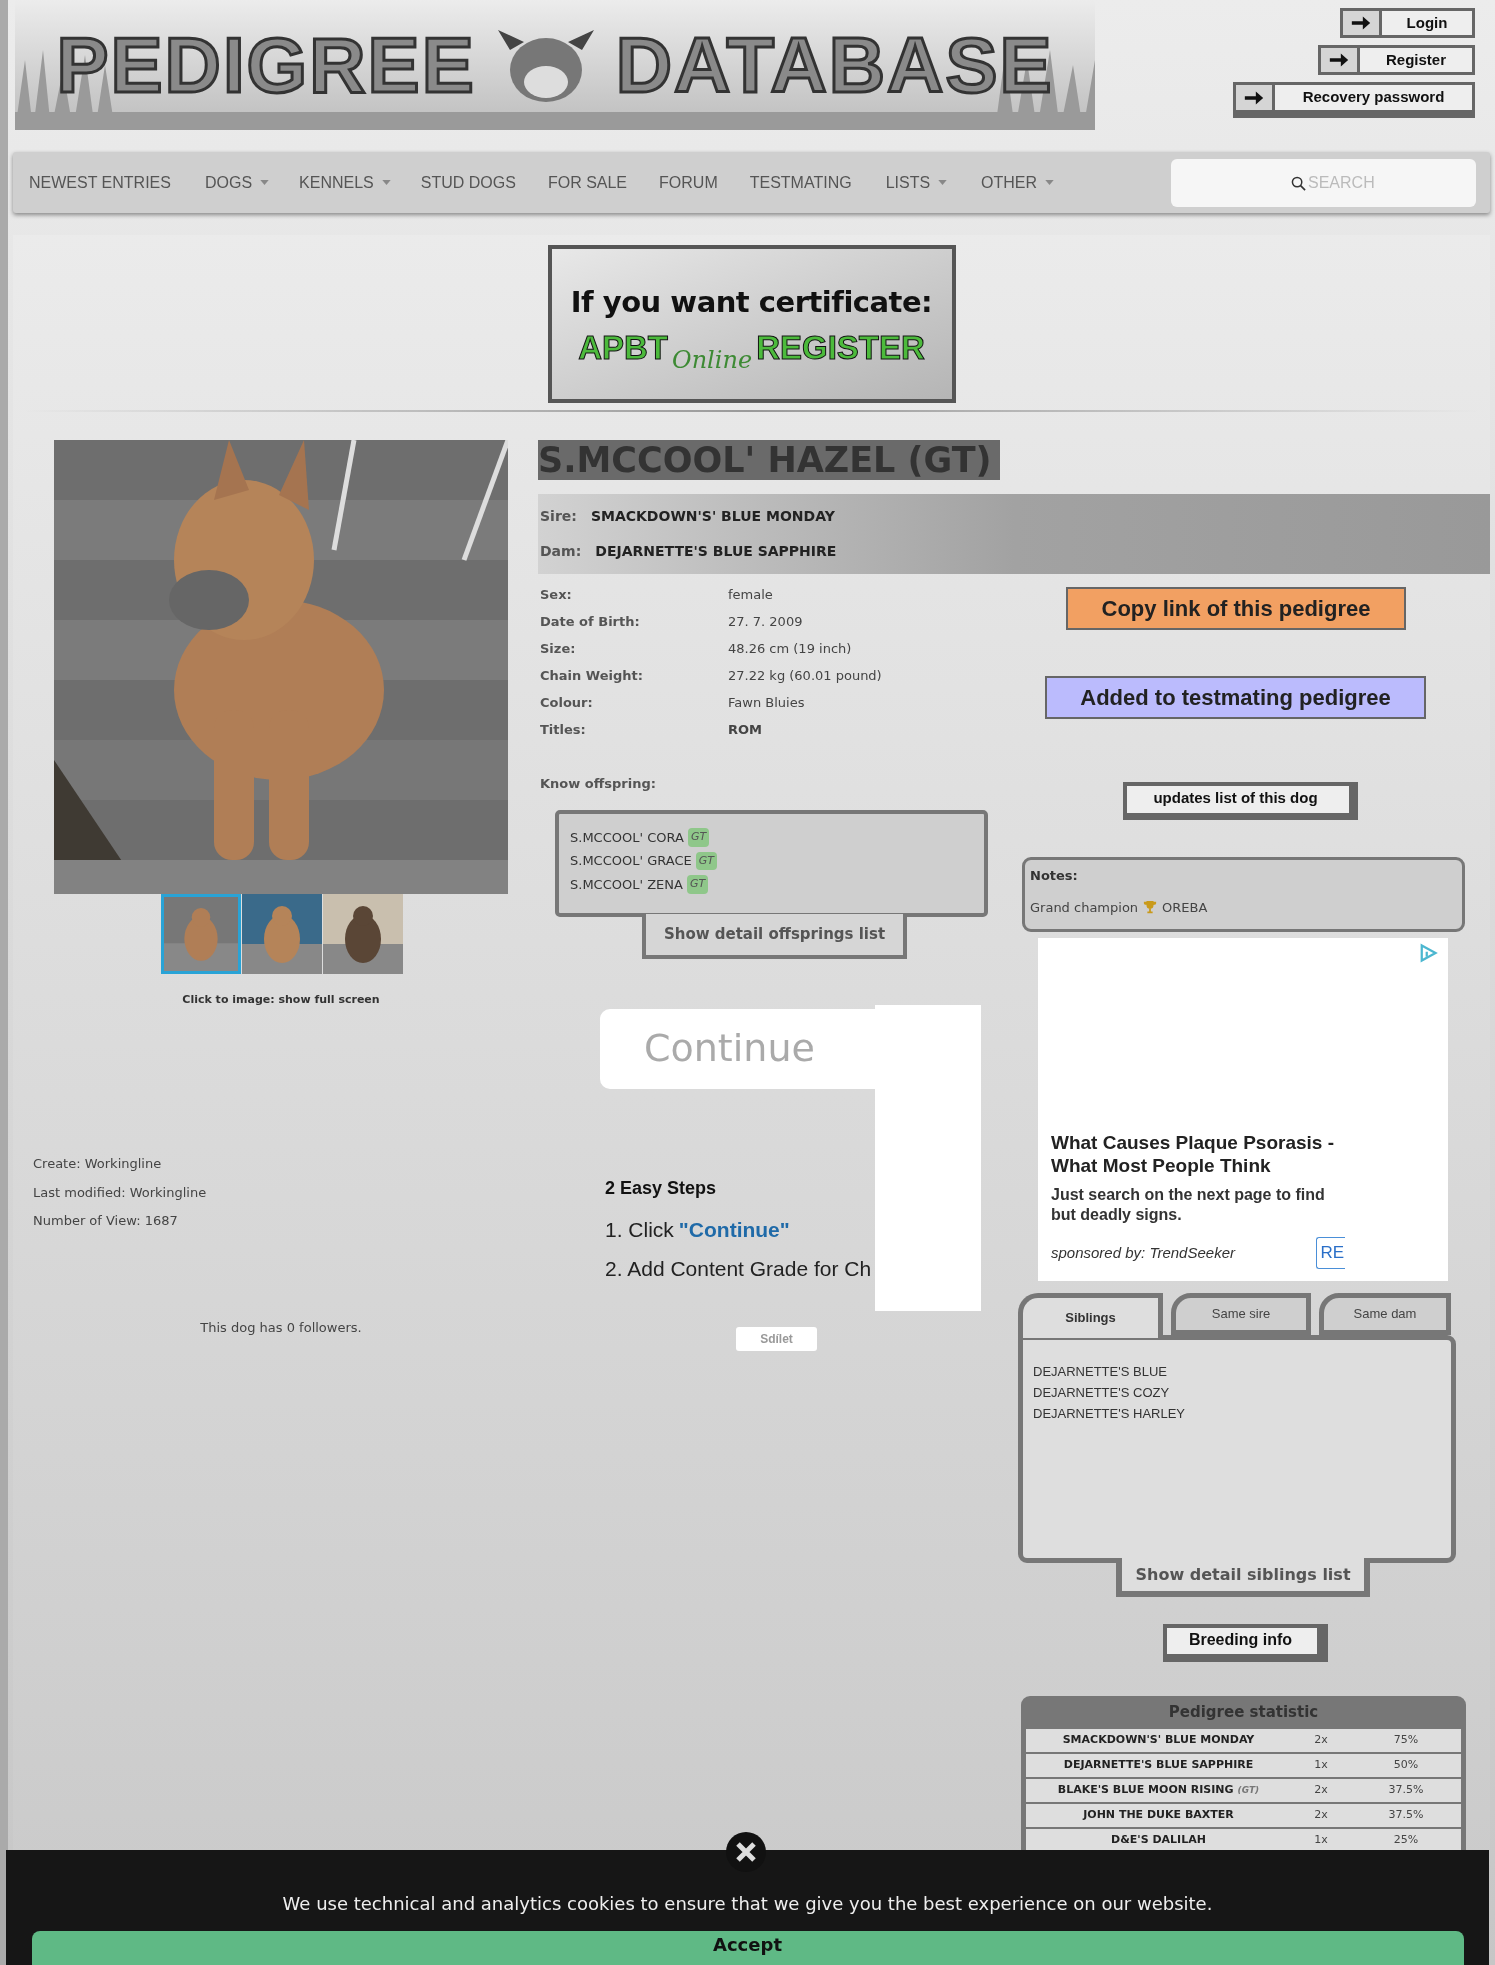 The width and height of the screenshot is (1495, 1965). What do you see at coordinates (1406, 1740) in the screenshot?
I see `table-cell-text: 75%` at bounding box center [1406, 1740].